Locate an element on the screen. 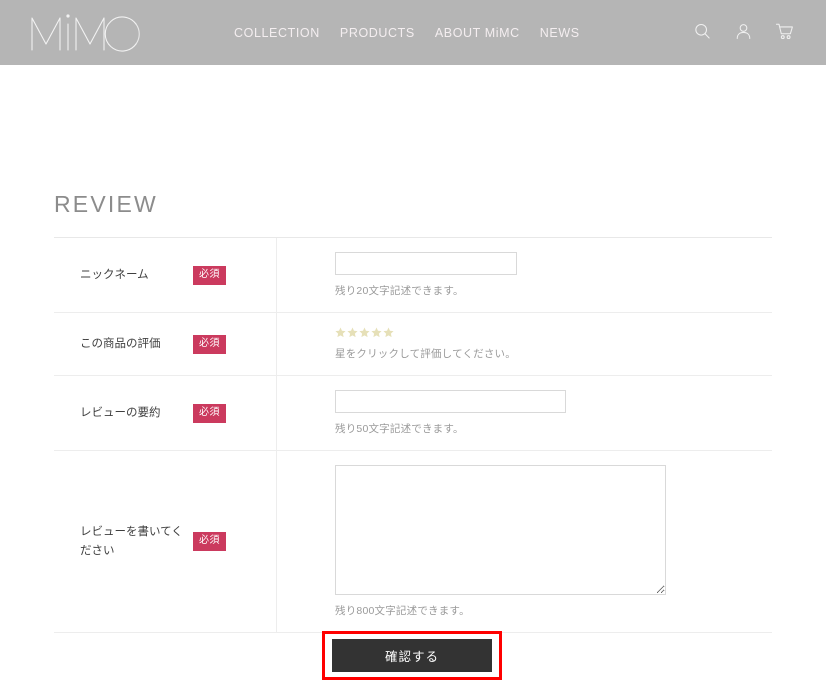  field-cell-summary: 残り50文字記述できます。 is located at coordinates (525, 413).